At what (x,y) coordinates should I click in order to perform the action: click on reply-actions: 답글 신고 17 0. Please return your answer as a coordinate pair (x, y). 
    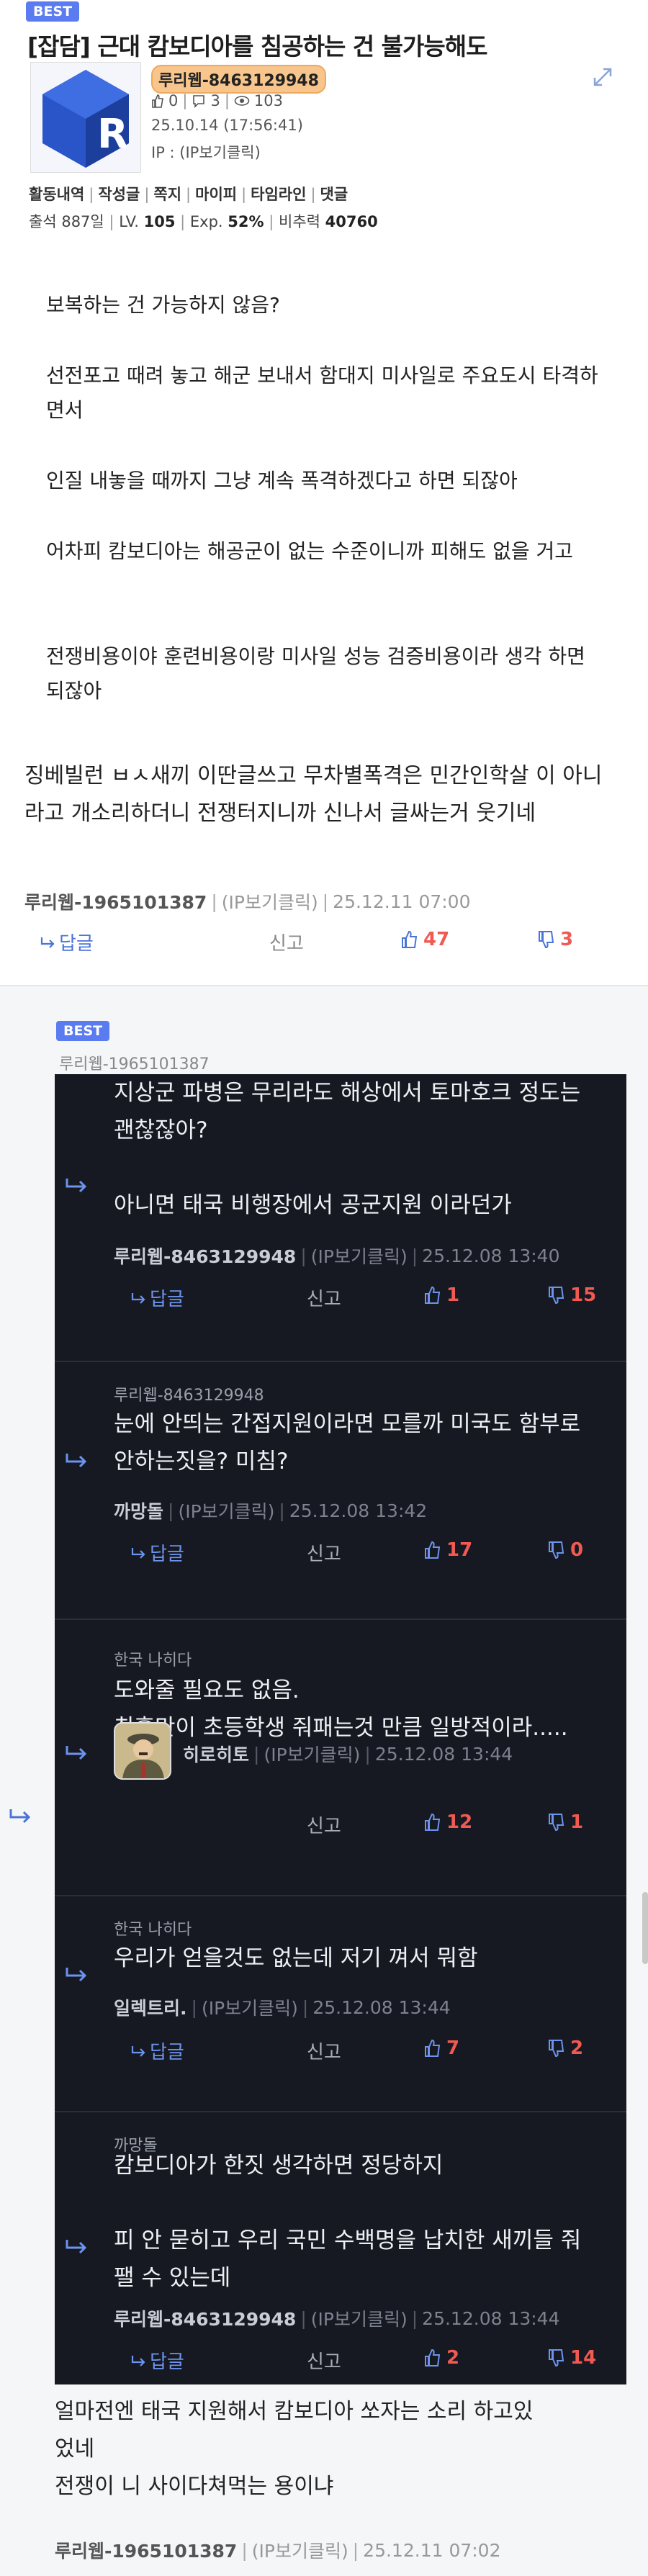
    Looking at the image, I should click on (376, 1553).